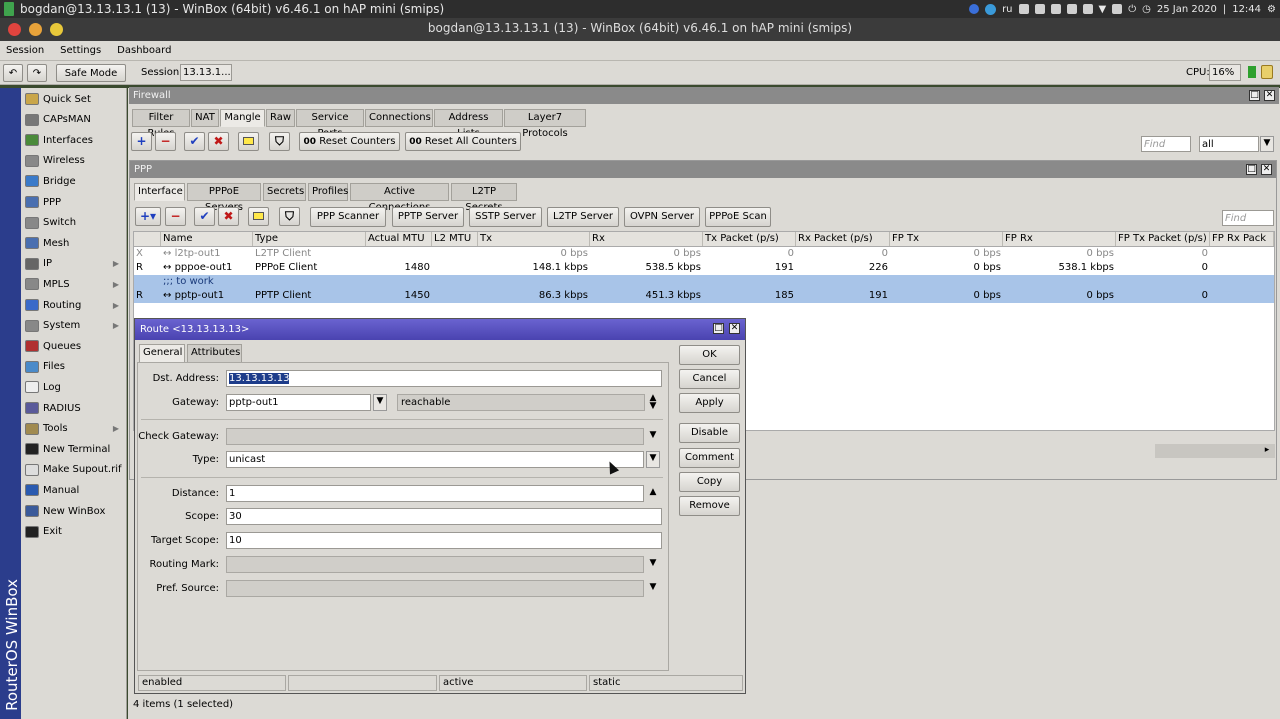 This screenshot has height=719, width=1280. What do you see at coordinates (1039, 9) in the screenshot?
I see `cpu-tray-icon` at bounding box center [1039, 9].